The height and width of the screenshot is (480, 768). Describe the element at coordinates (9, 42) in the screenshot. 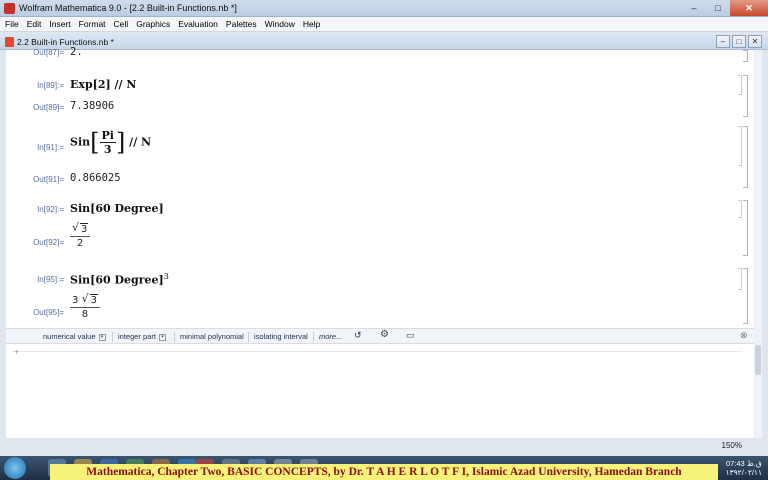

I see `notebook-icon` at that location.